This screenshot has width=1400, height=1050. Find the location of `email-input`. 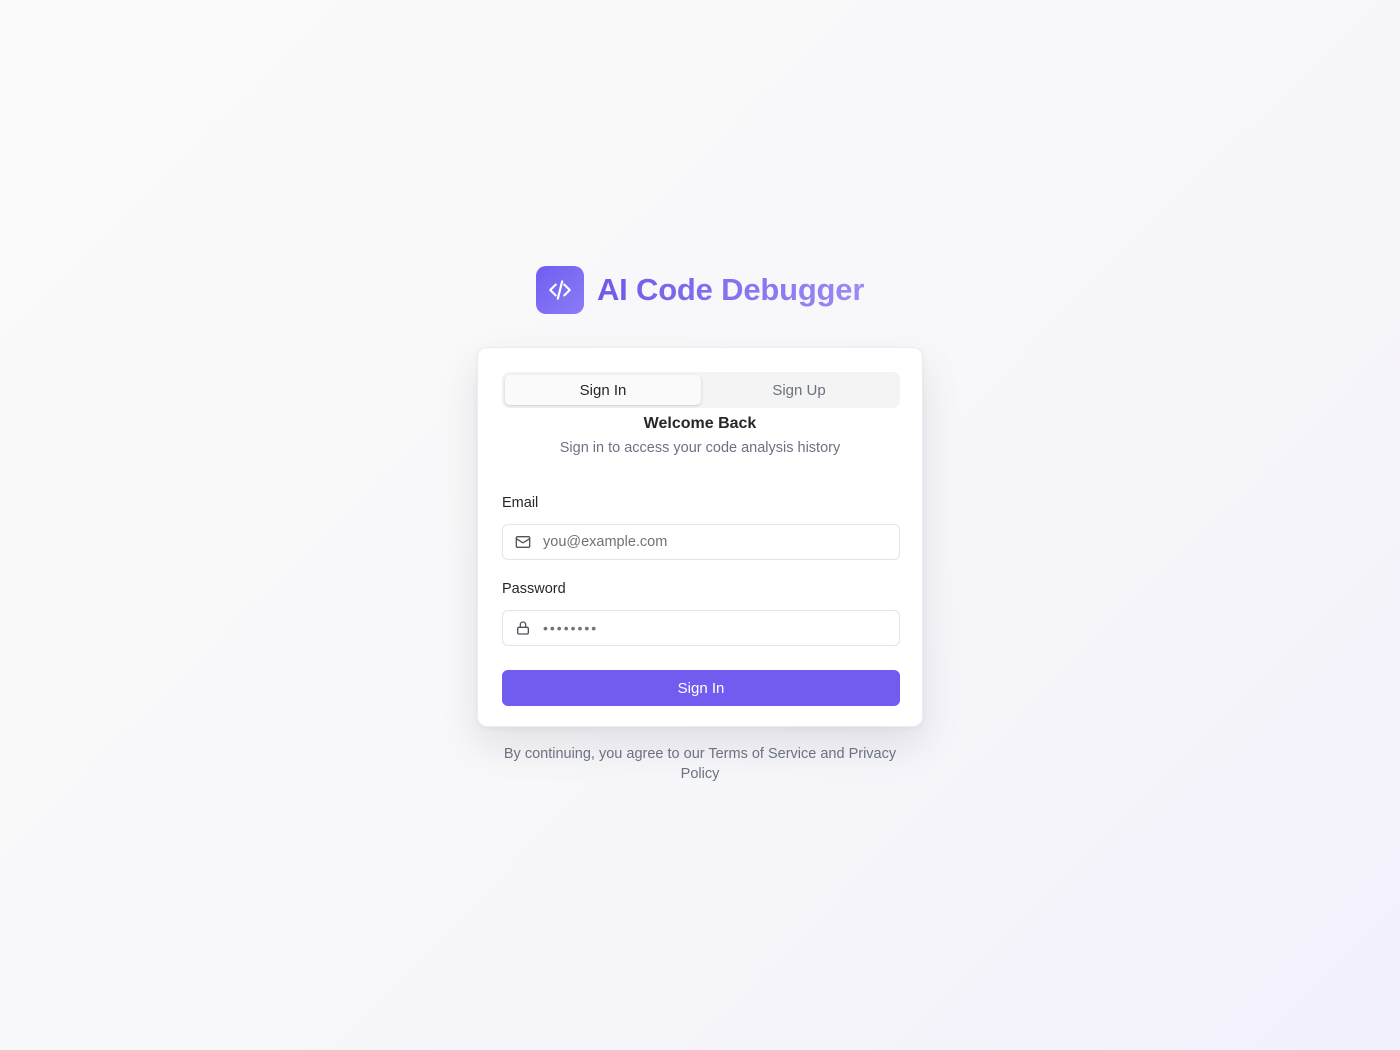

email-input is located at coordinates (713, 542).